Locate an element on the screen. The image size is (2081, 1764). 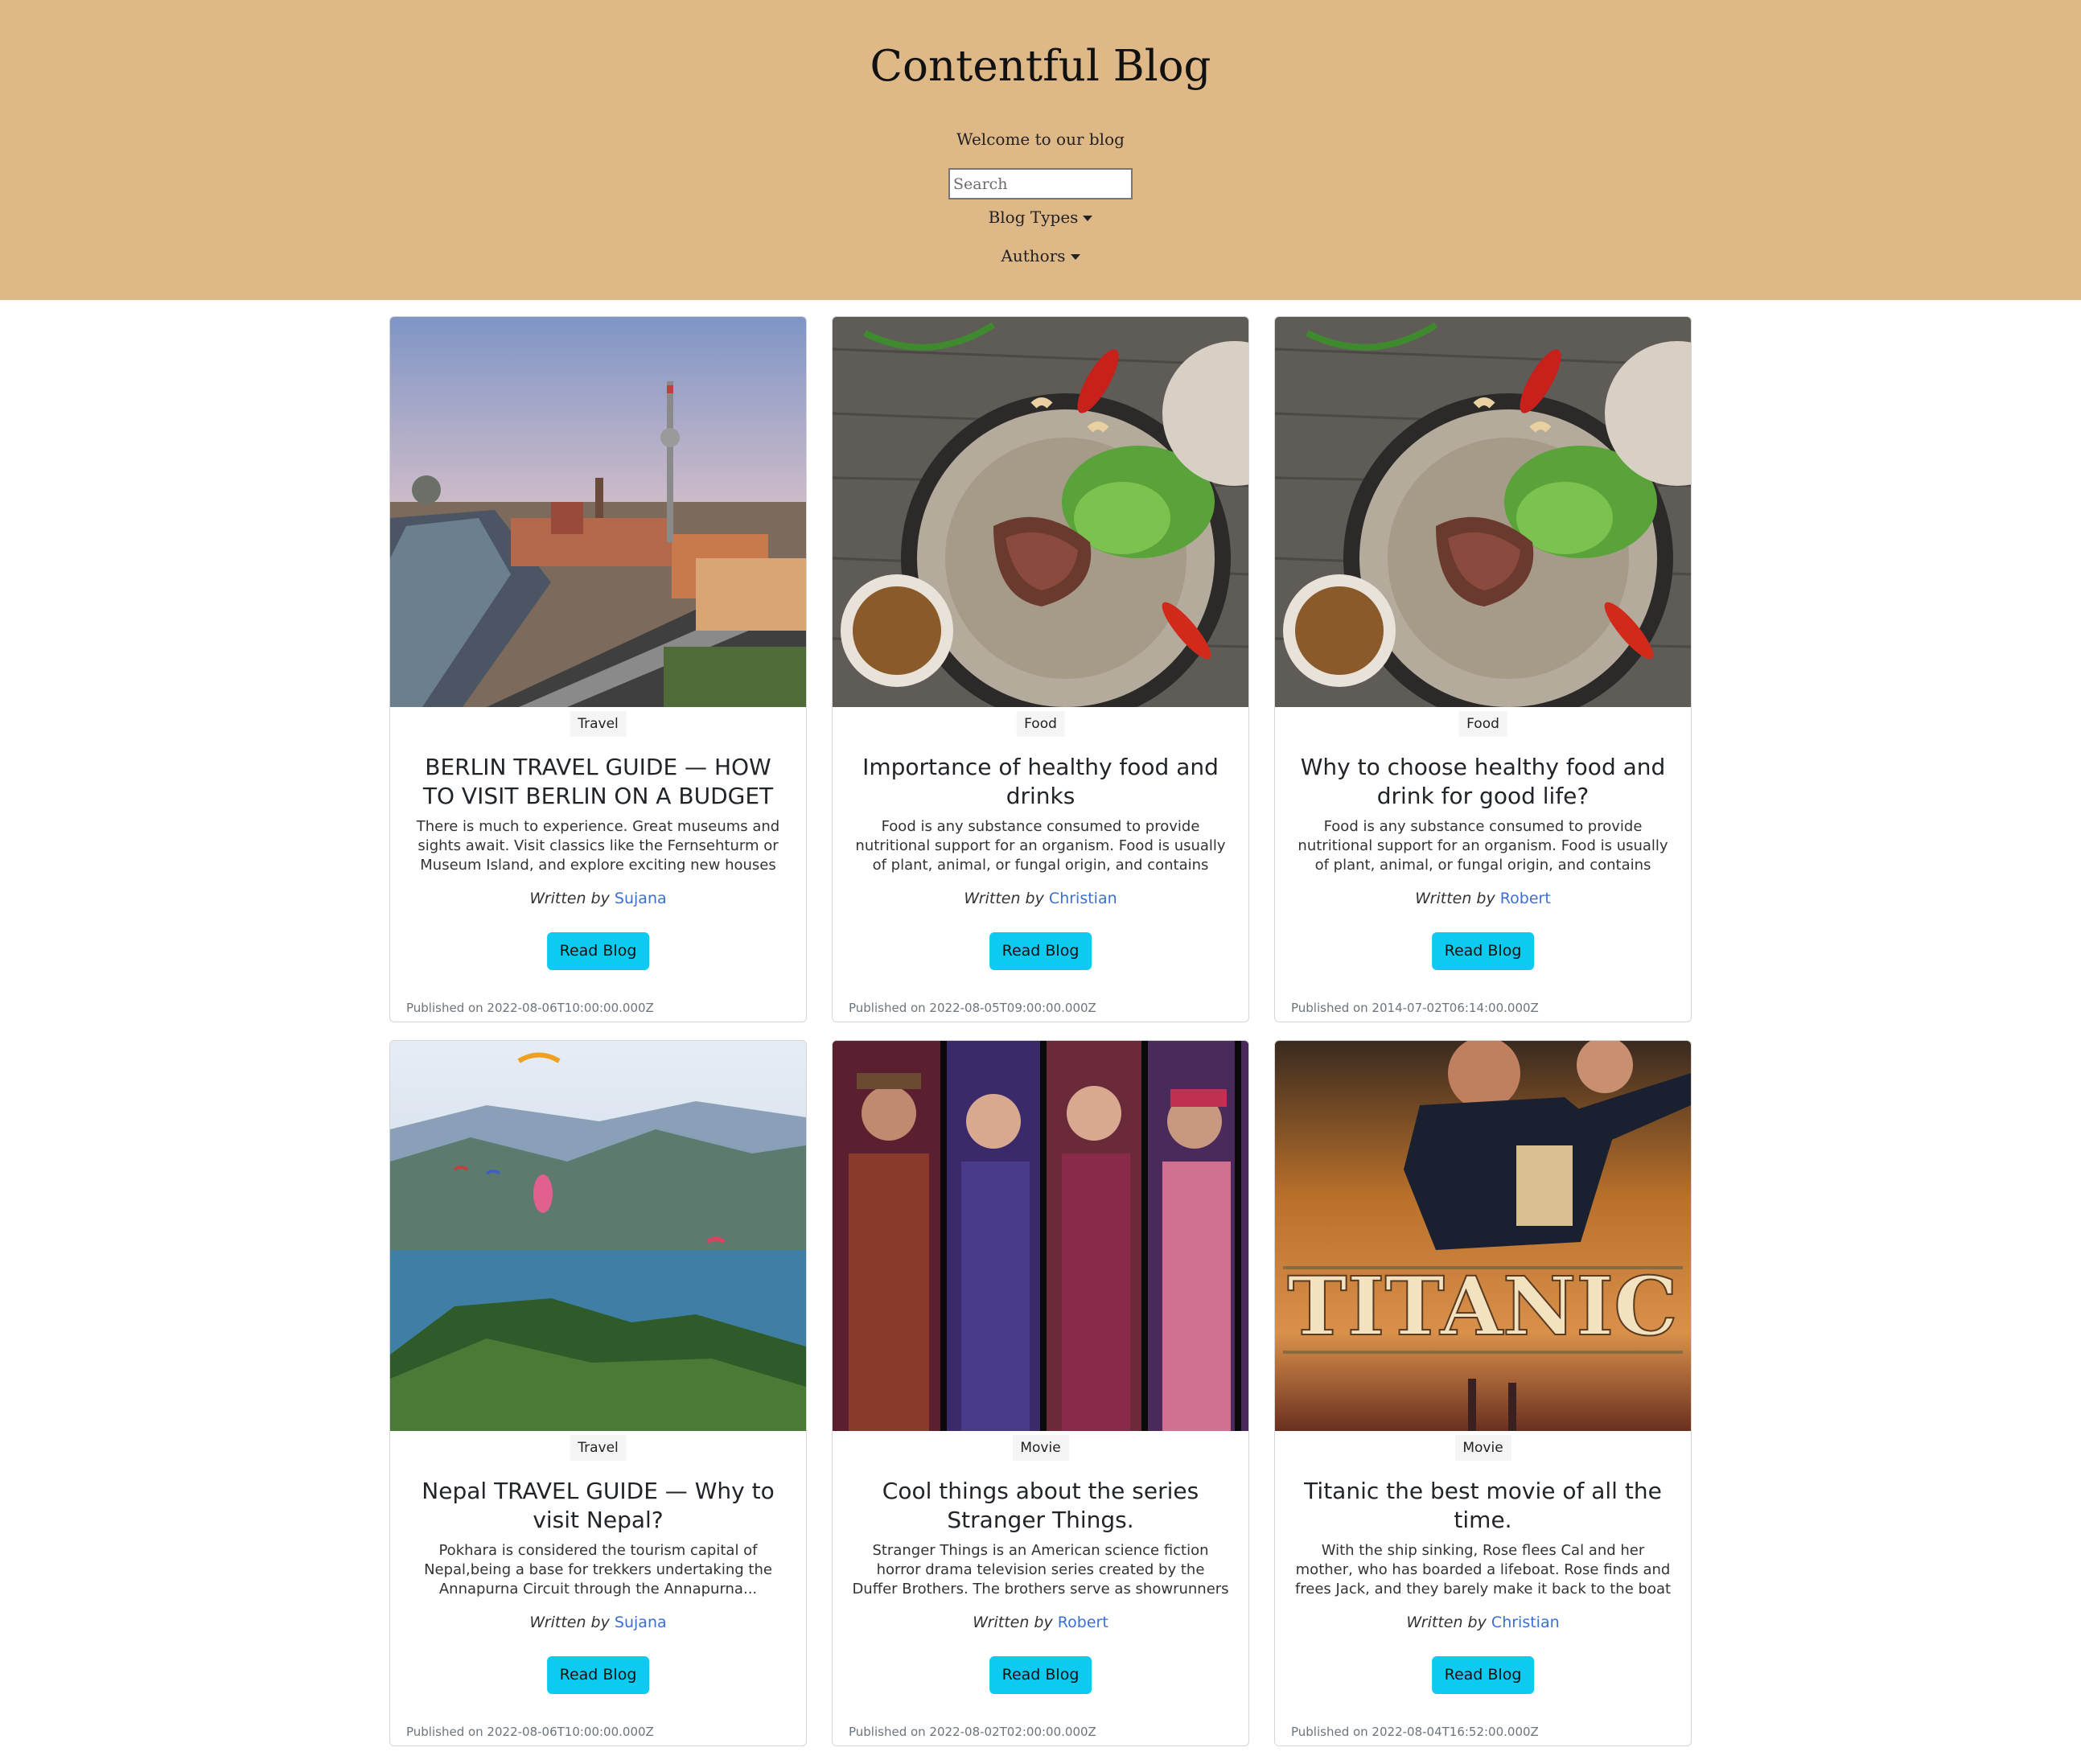
authors-dropdown: Authors is located at coordinates (1040, 255).